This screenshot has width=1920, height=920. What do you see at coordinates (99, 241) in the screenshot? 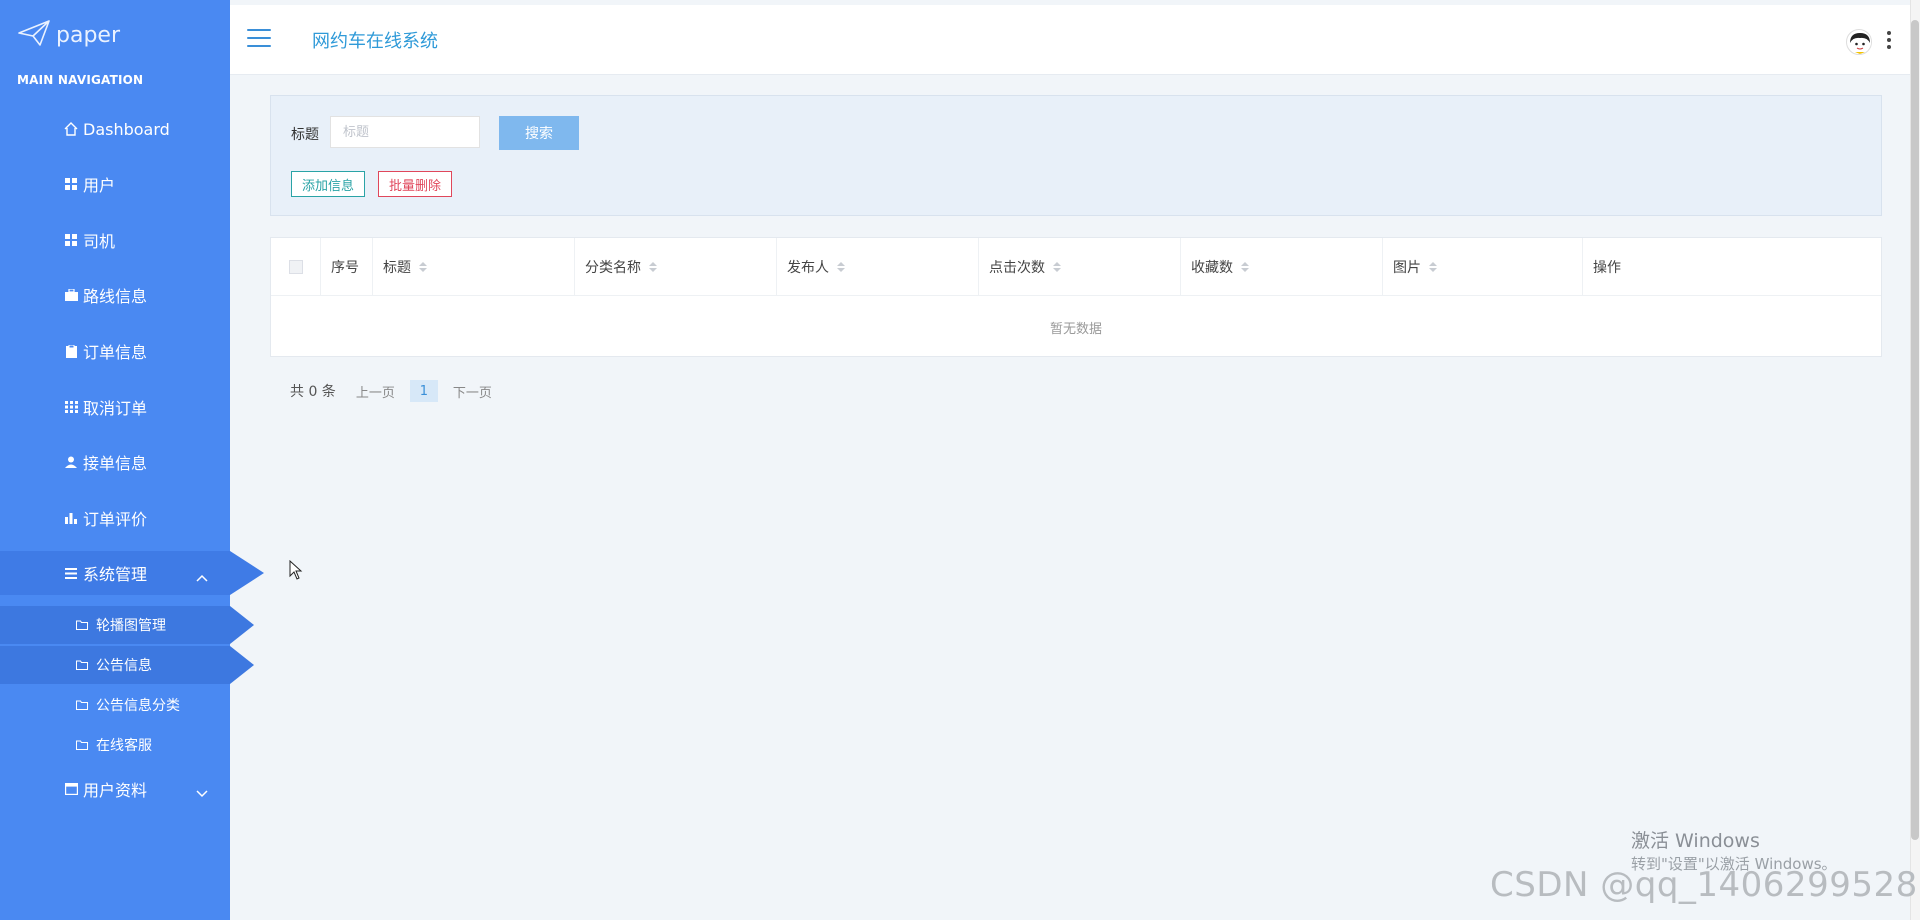
I see `sidebar-item-label: 司机` at bounding box center [99, 241].